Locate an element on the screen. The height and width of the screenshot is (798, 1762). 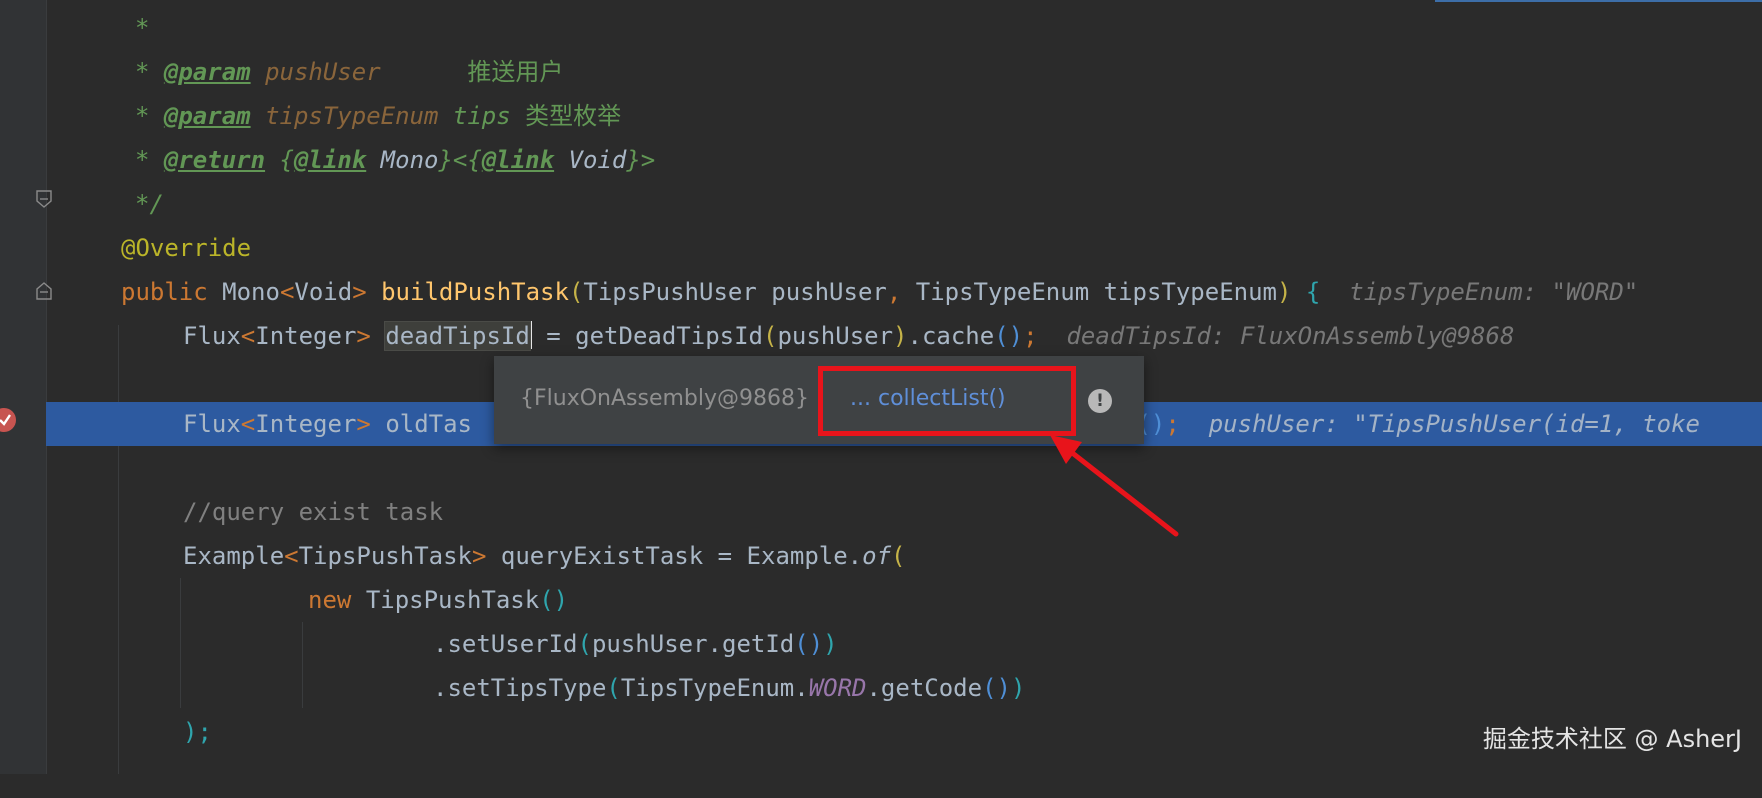
javadoc-description: 类型枚举 is located at coordinates (573, 116).